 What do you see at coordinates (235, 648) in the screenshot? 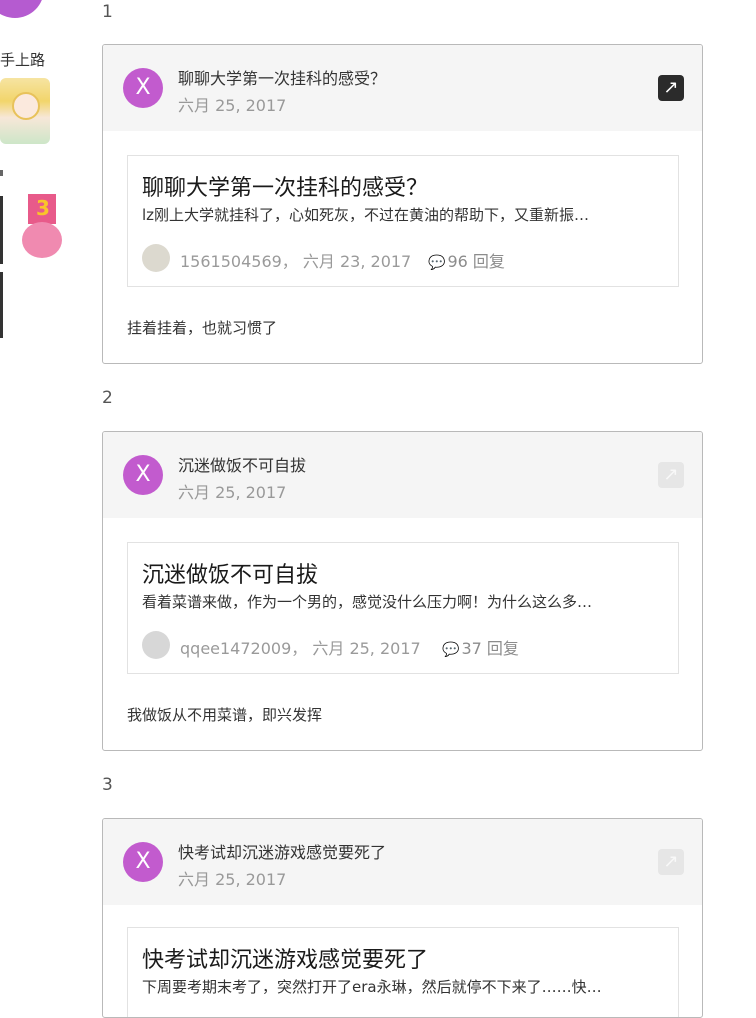
I see `quote-author: qqee1472009` at bounding box center [235, 648].